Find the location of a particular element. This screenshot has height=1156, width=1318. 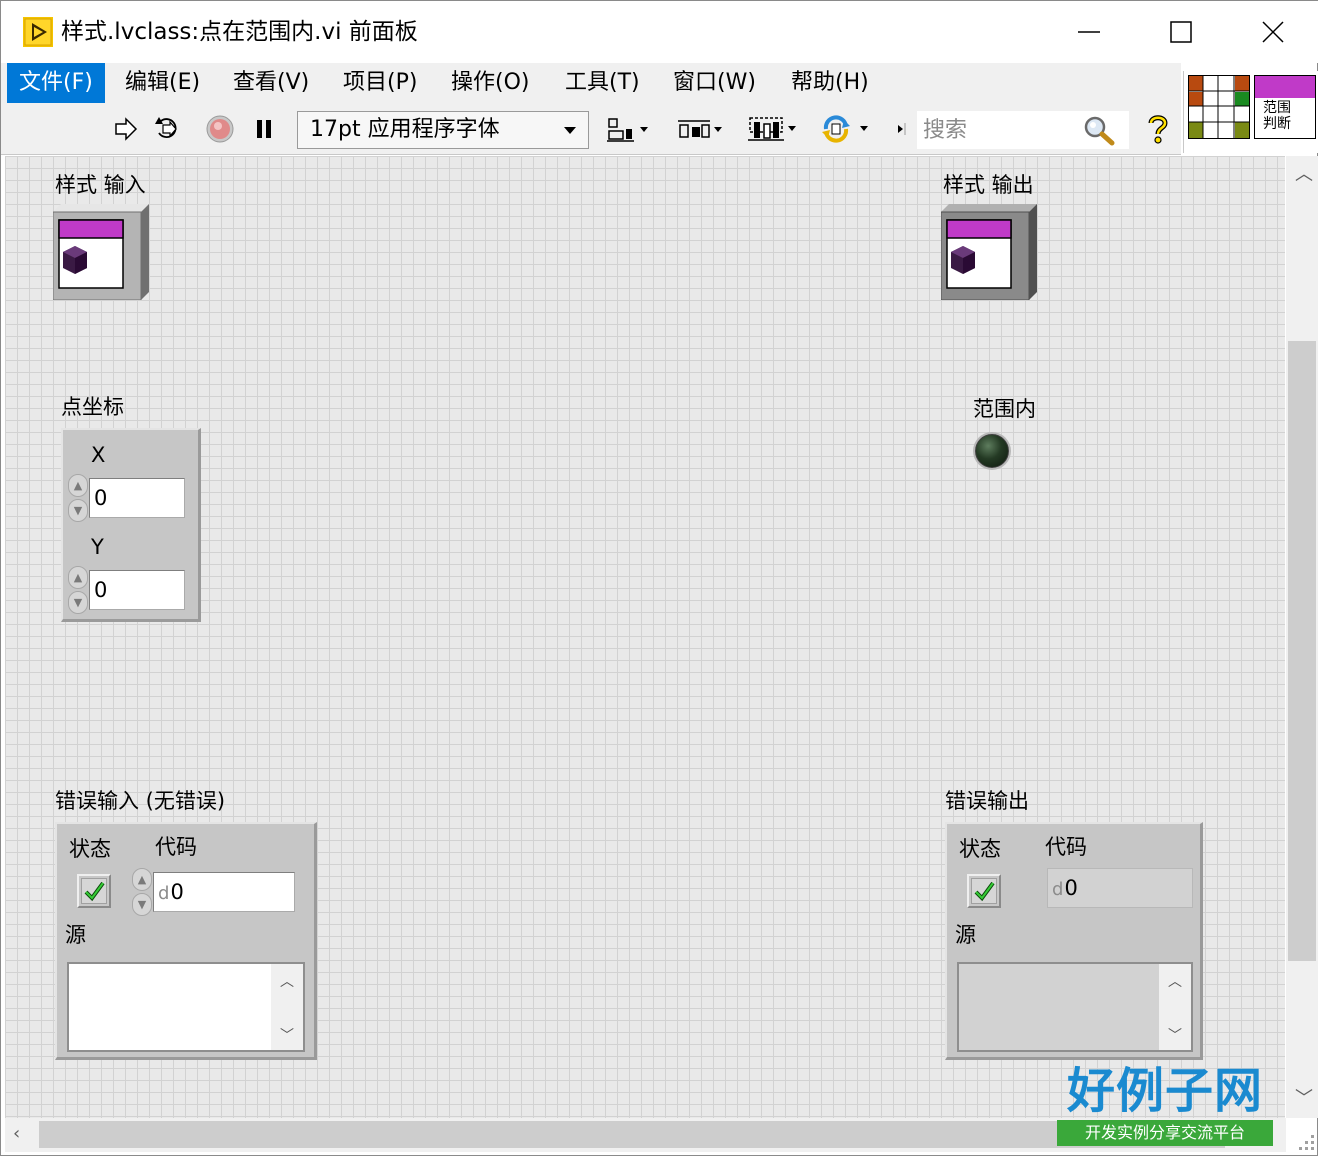

vertical-scrollbar: ︿ ﹀ is located at coordinates (1302, 637).